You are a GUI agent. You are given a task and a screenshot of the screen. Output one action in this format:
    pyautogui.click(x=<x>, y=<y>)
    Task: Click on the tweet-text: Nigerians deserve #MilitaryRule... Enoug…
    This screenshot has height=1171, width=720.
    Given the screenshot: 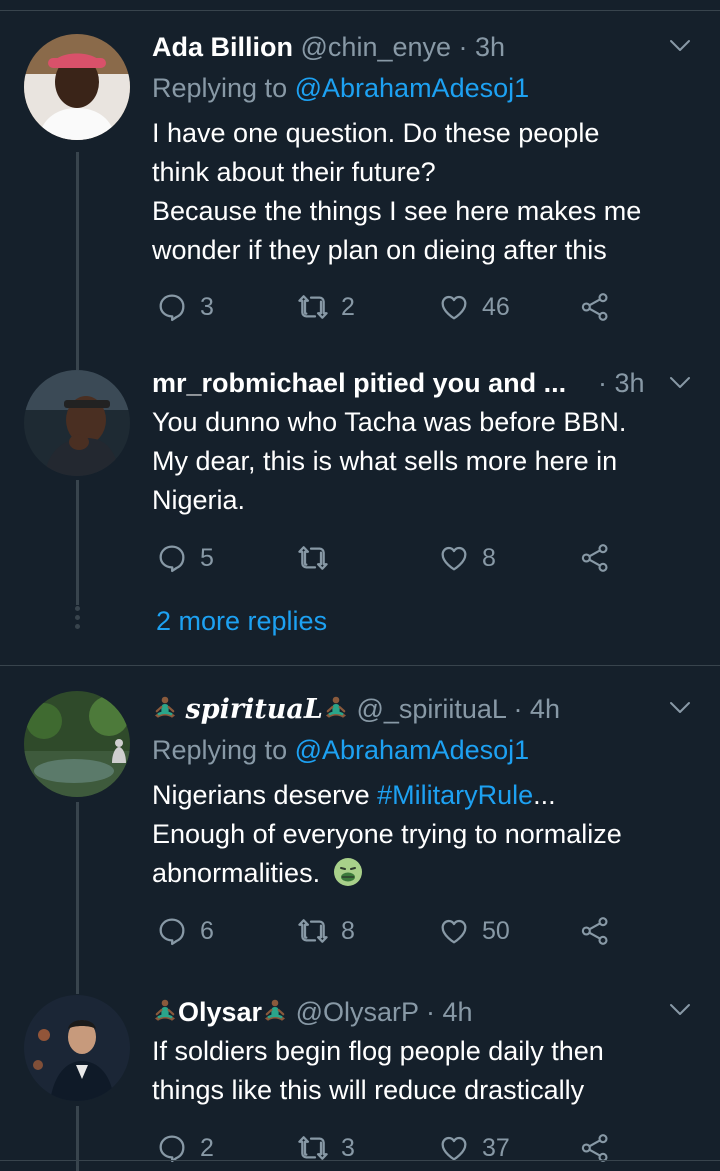 What is the action you would take?
    pyautogui.click(x=387, y=834)
    